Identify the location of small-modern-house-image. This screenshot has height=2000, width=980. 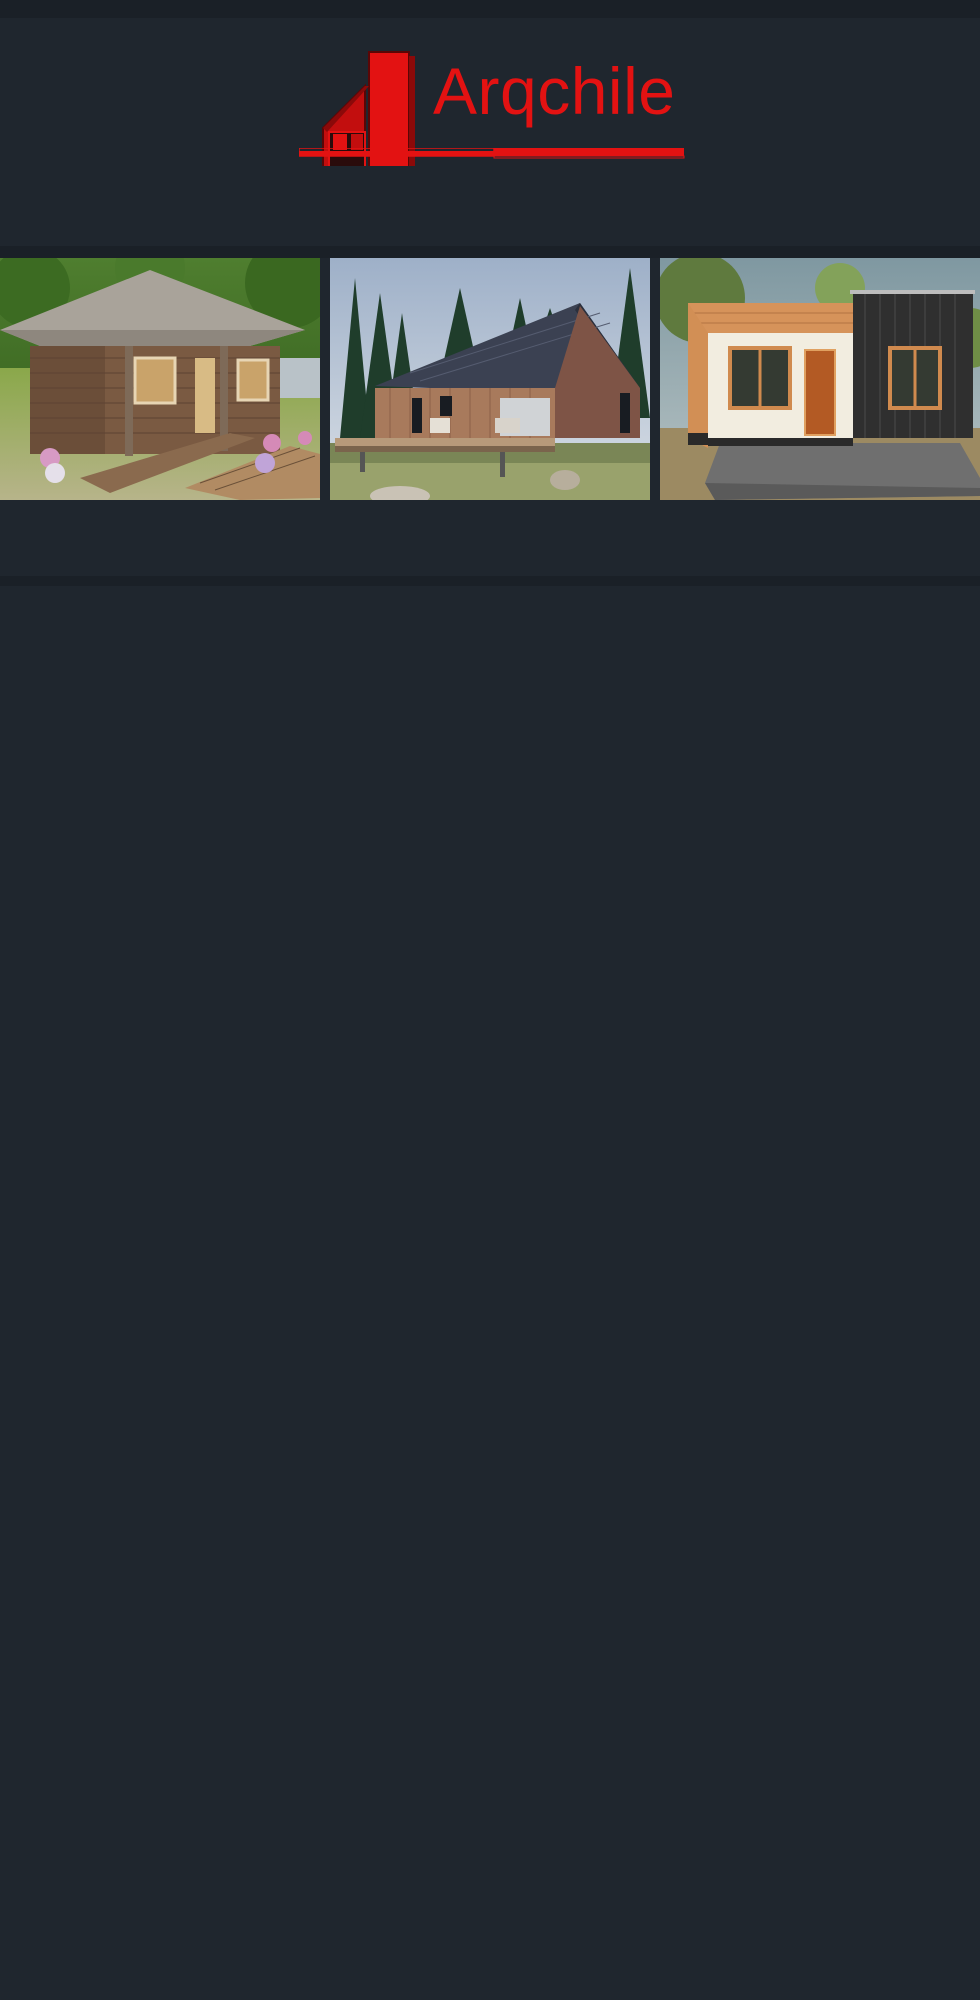
(820, 379).